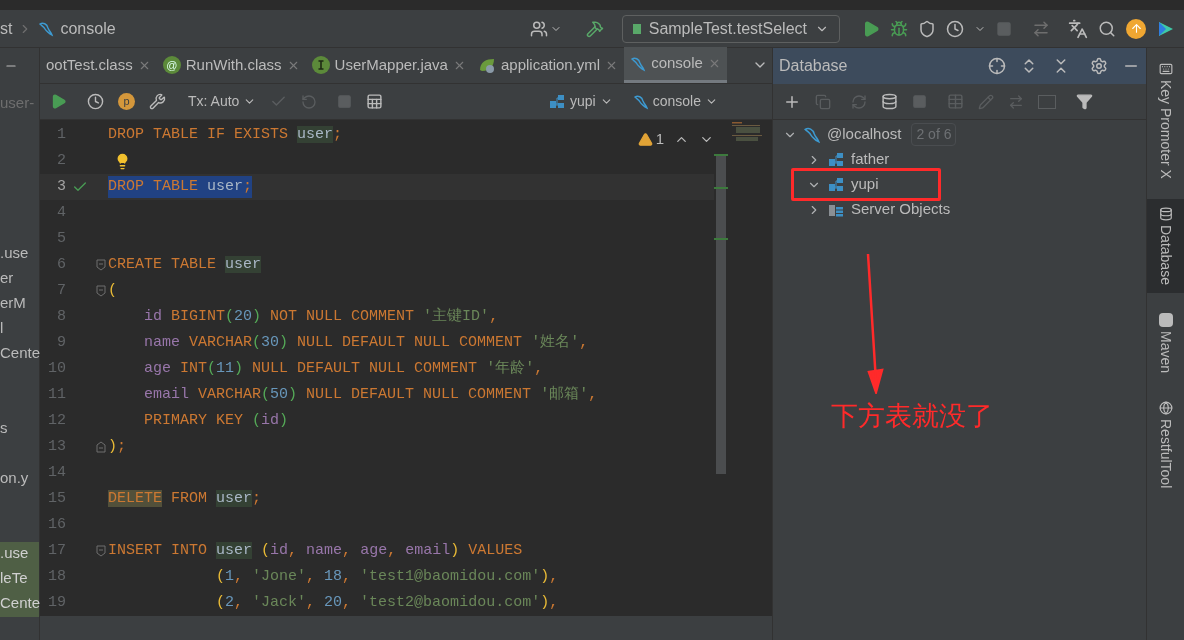 The image size is (1184, 640). What do you see at coordinates (899, 28) in the screenshot?
I see `debug-icon` at bounding box center [899, 28].